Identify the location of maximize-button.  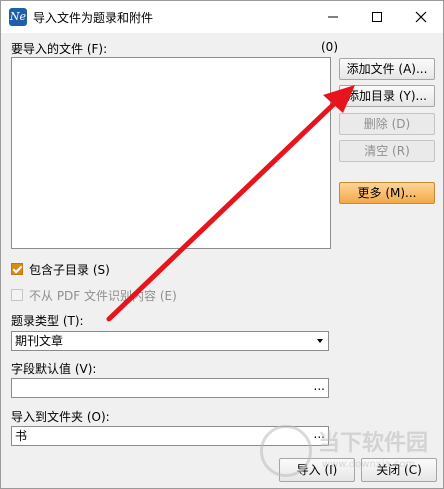
(377, 17).